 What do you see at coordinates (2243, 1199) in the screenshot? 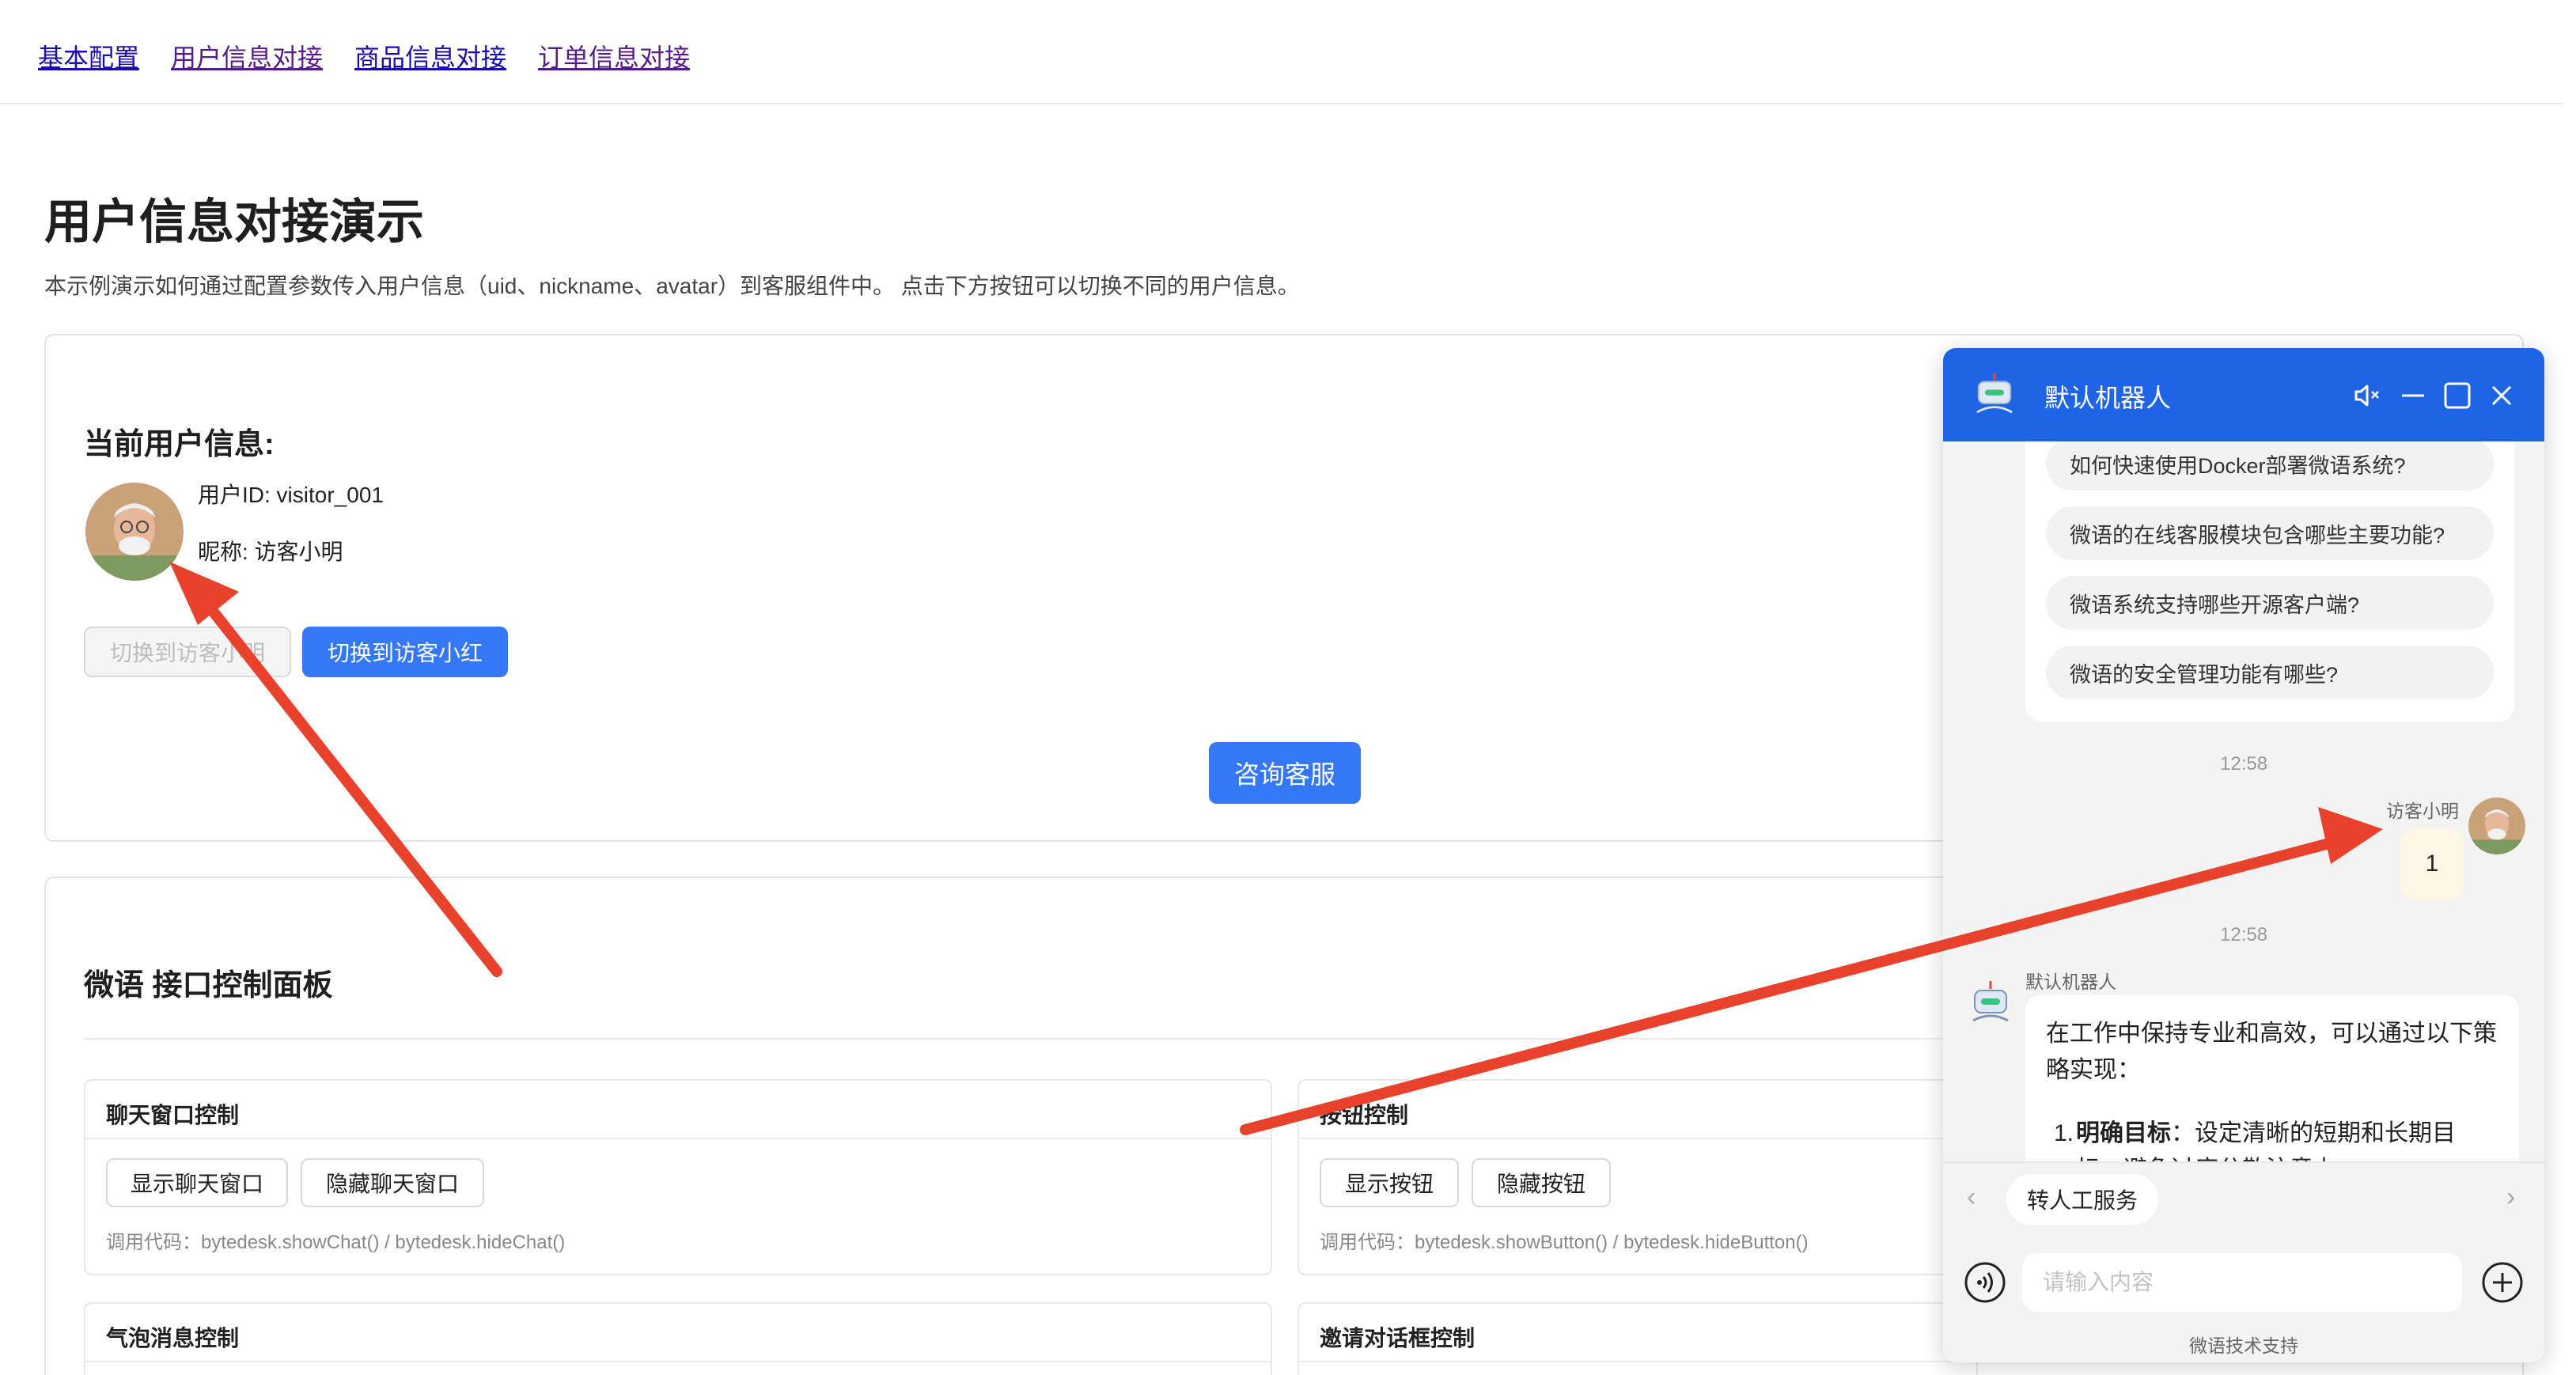
I see `quick-reply-bar: ‹ 转人工服务 ›` at bounding box center [2243, 1199].